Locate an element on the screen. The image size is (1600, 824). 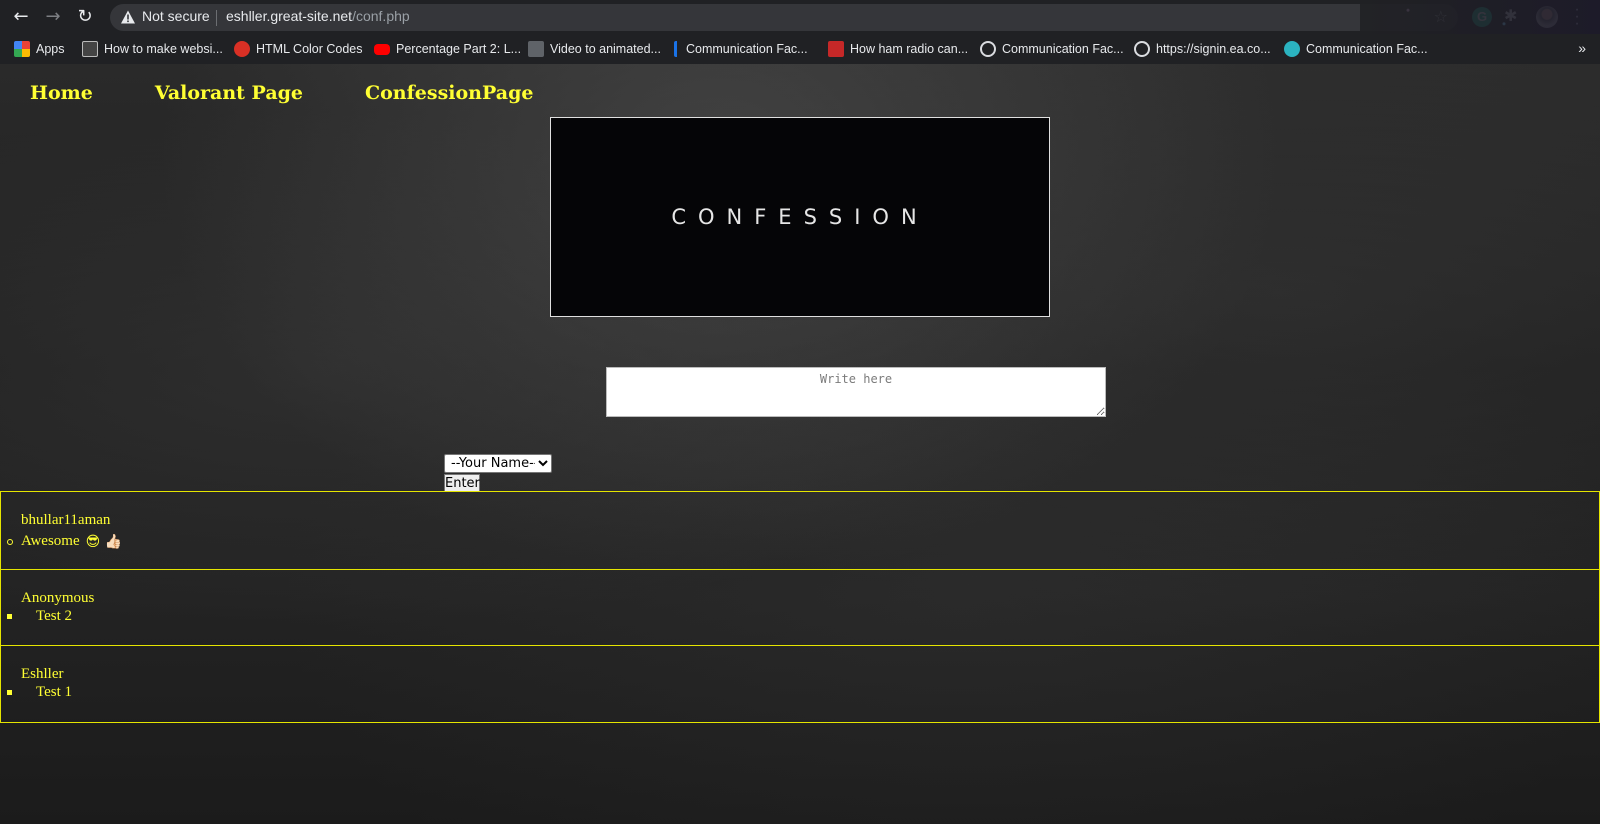
site-nav: Home Valorant Page ConfessionPage is located at coordinates (281, 93).